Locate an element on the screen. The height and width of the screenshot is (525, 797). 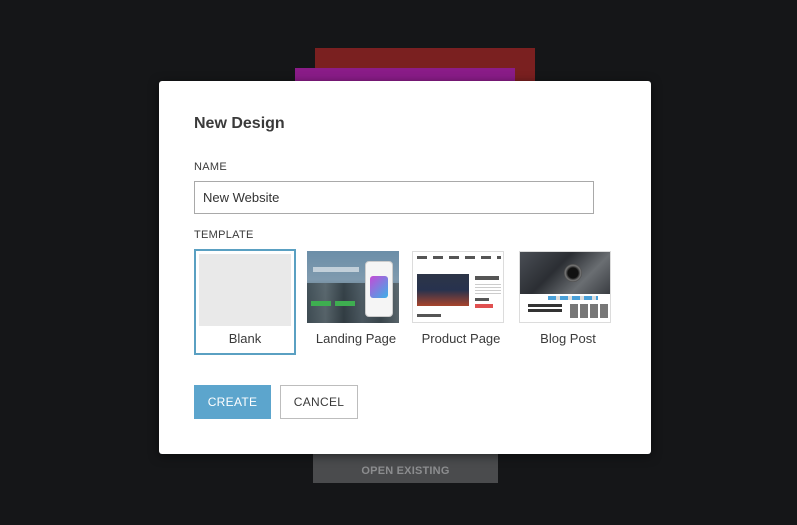
thumbnail-buy-button is located at coordinates (484, 306).